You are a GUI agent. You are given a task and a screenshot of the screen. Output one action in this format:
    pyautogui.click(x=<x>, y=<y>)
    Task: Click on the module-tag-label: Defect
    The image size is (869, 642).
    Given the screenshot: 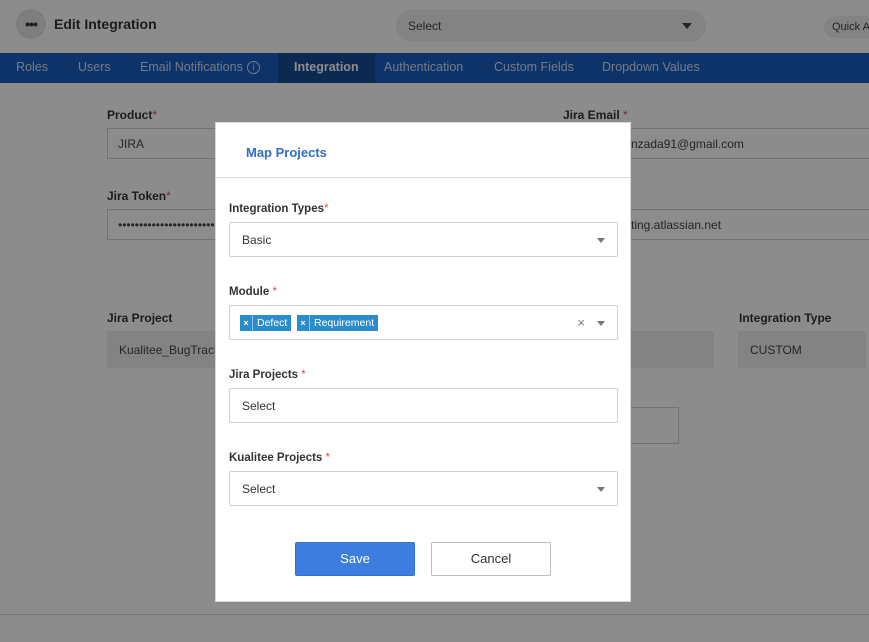 What is the action you would take?
    pyautogui.click(x=272, y=323)
    